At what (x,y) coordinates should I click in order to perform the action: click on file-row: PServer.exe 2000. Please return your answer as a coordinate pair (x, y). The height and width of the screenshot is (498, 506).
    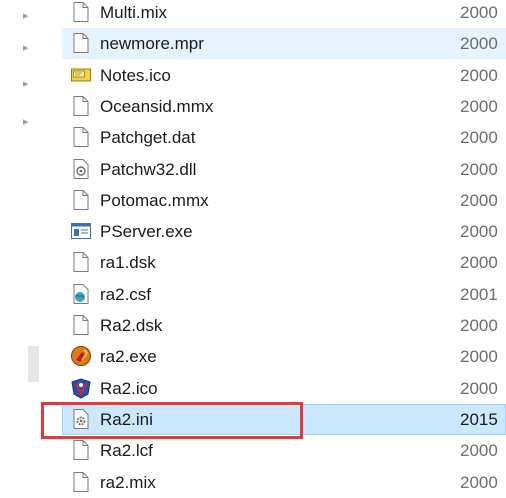
    Looking at the image, I should click on (284, 231).